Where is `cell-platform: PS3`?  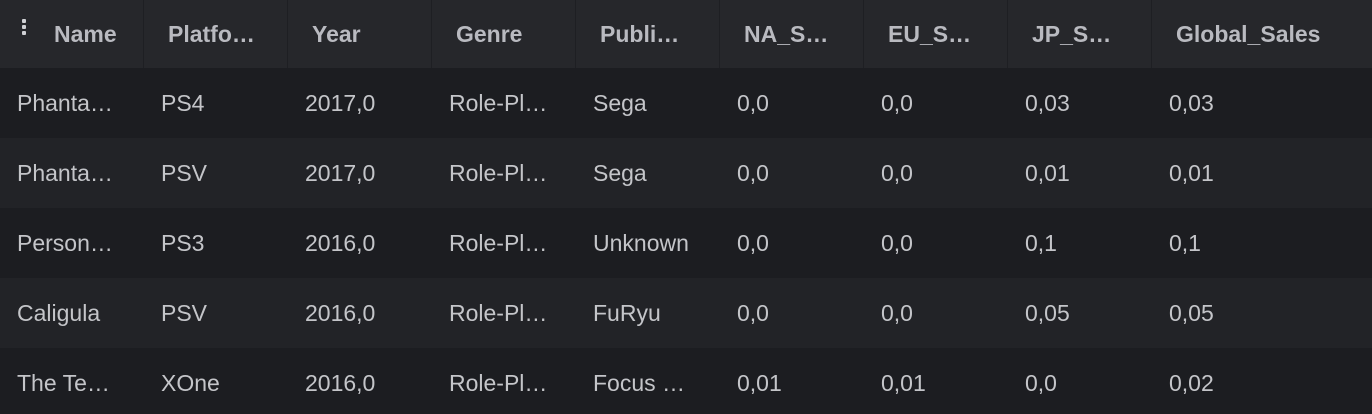 cell-platform: PS3 is located at coordinates (216, 243).